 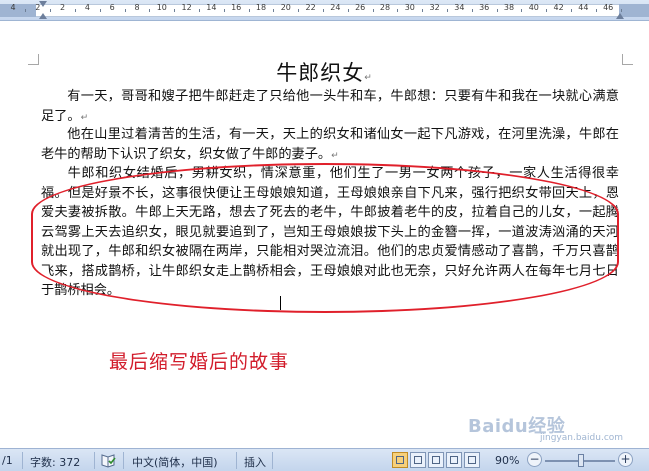 I want to click on full-screen-reading-view-button, so click(x=418, y=460).